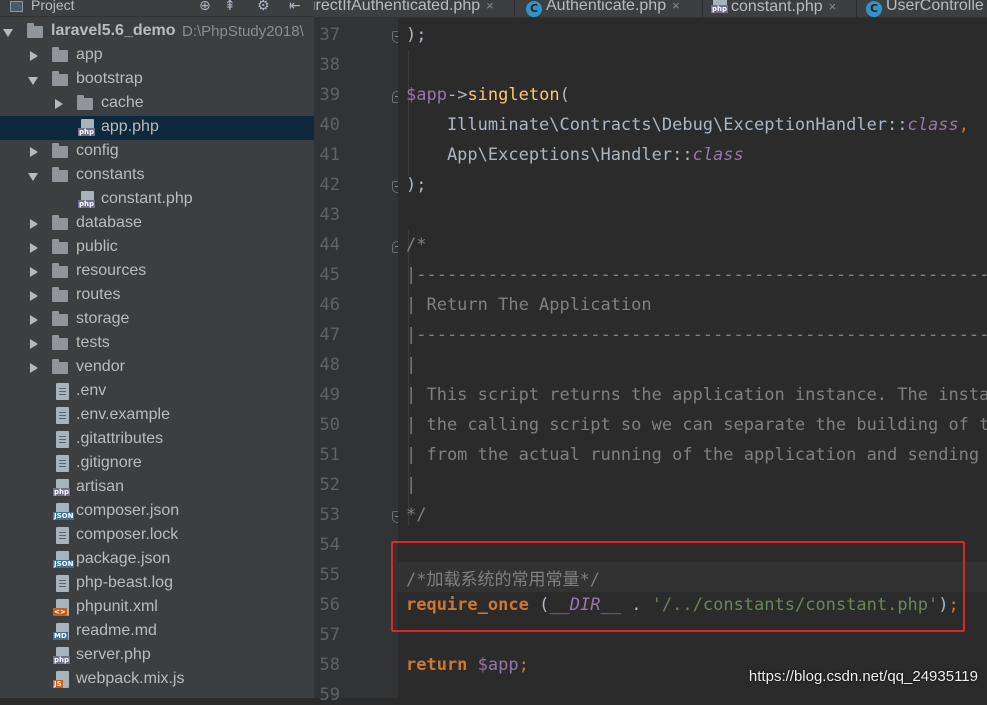  I want to click on tree-item: config, so click(157, 152).